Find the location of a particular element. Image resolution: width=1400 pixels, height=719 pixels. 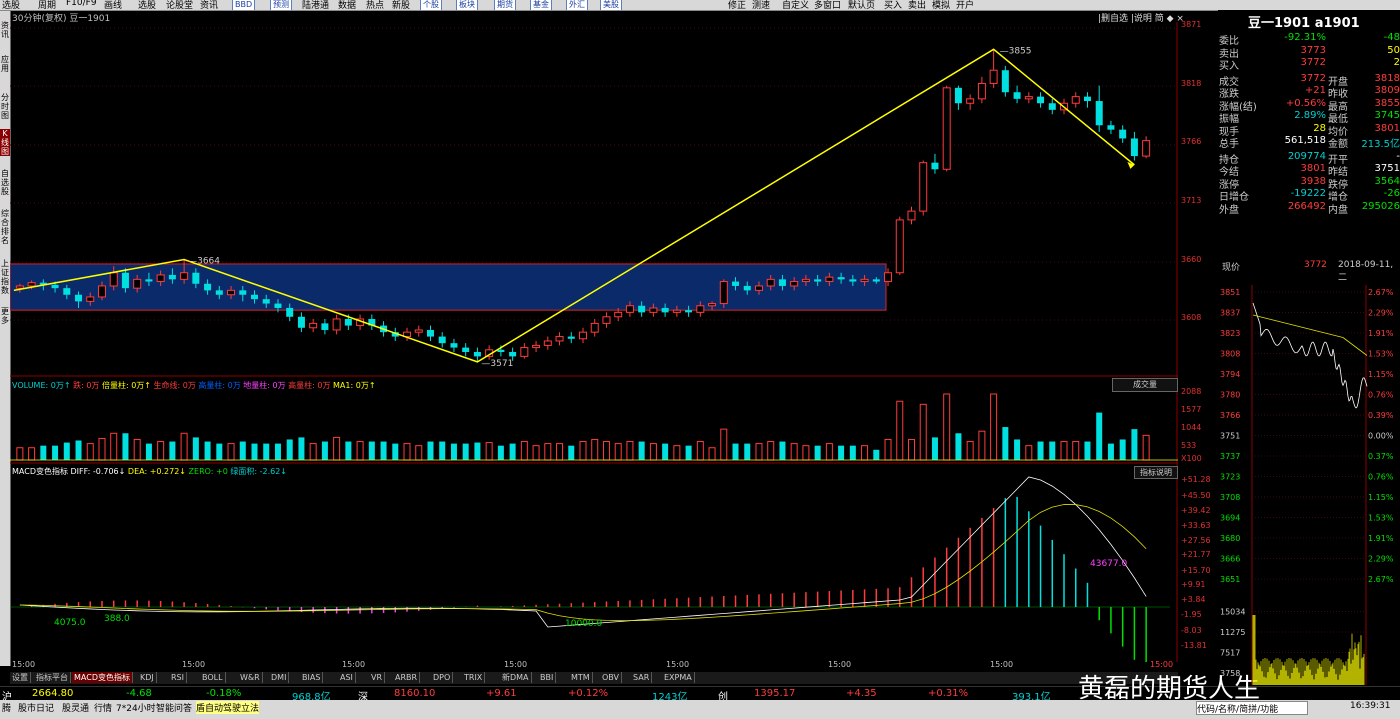

cy-index-value: 1395.17 is located at coordinates (774, 693).